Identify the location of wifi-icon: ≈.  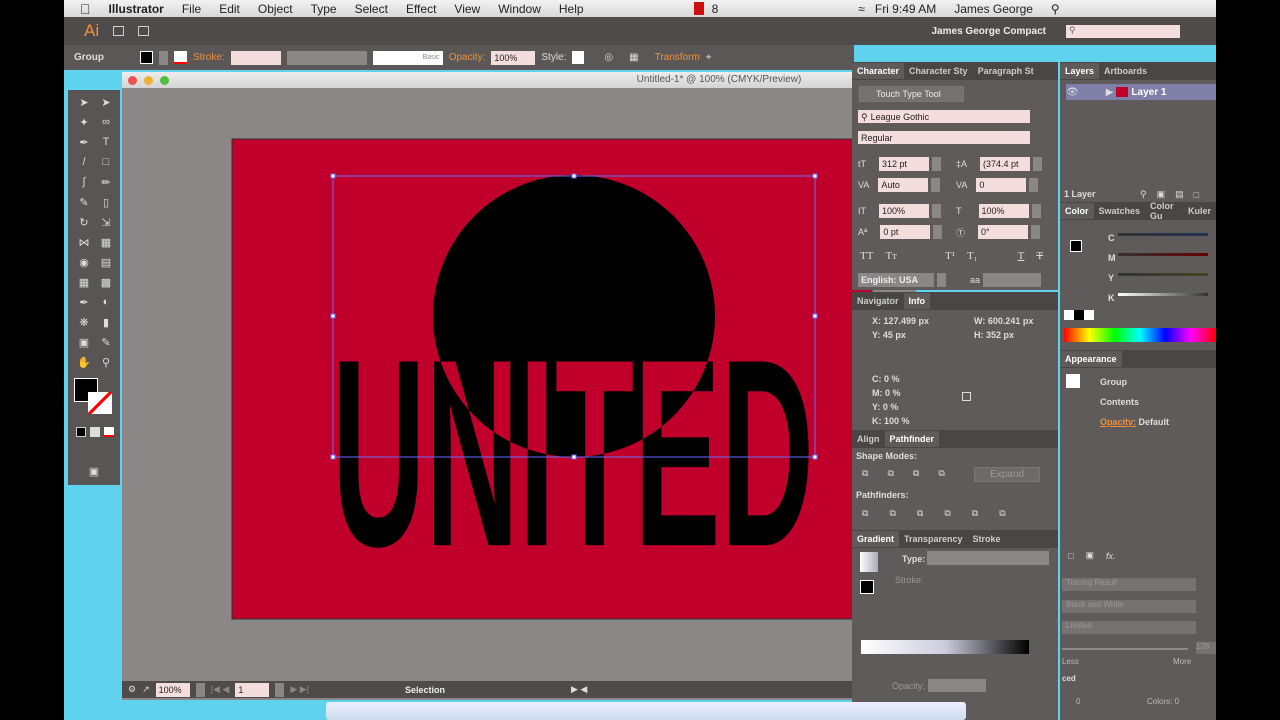
(861, 9).